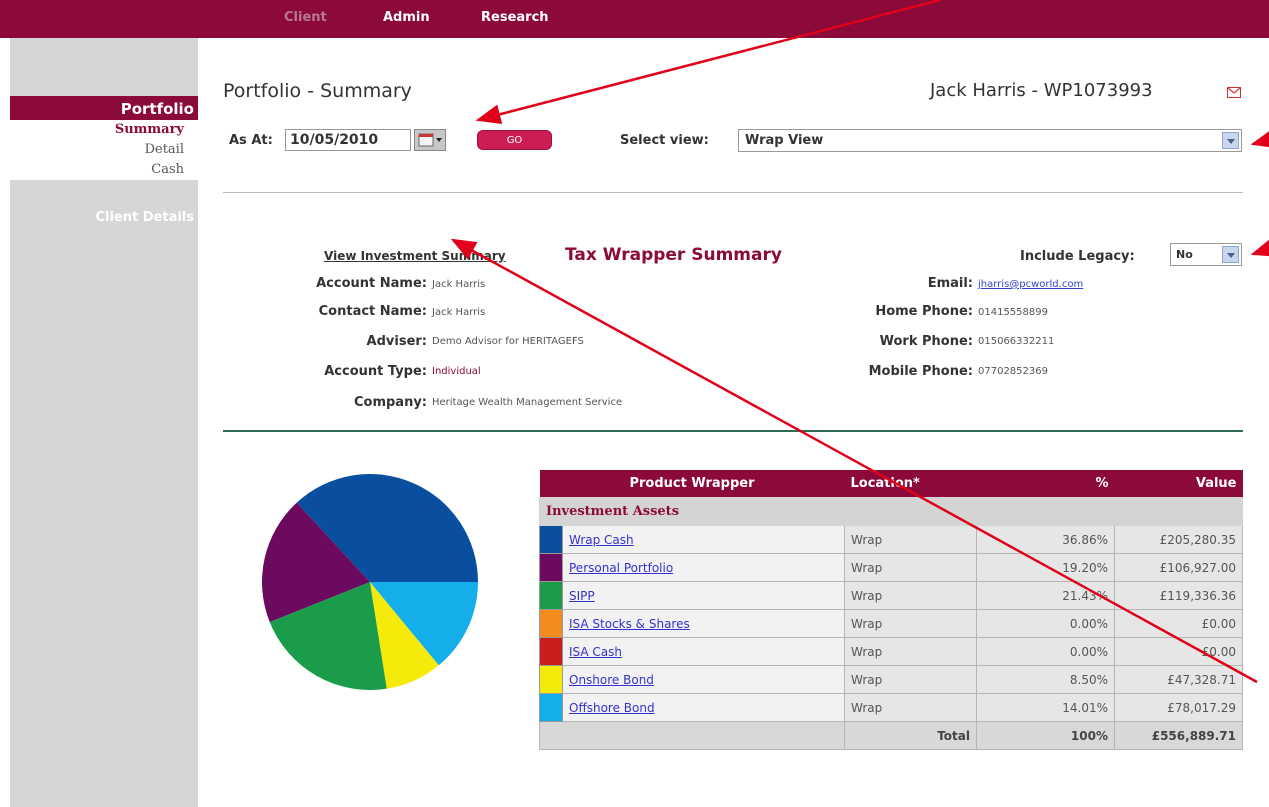 The height and width of the screenshot is (807, 1269). What do you see at coordinates (784, 140) in the screenshot?
I see `select-view-value: Wrap View` at bounding box center [784, 140].